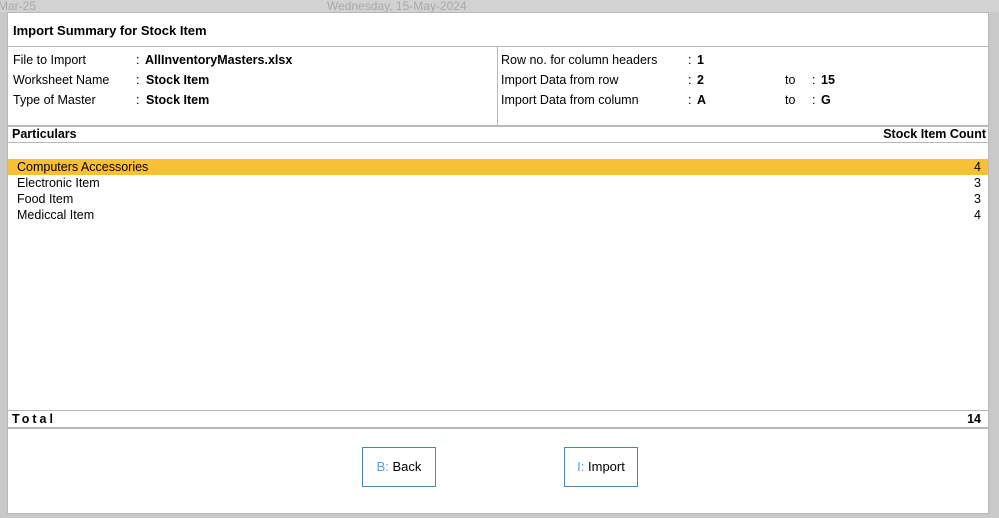  I want to click on back-shortcut-key: B:, so click(382, 466).